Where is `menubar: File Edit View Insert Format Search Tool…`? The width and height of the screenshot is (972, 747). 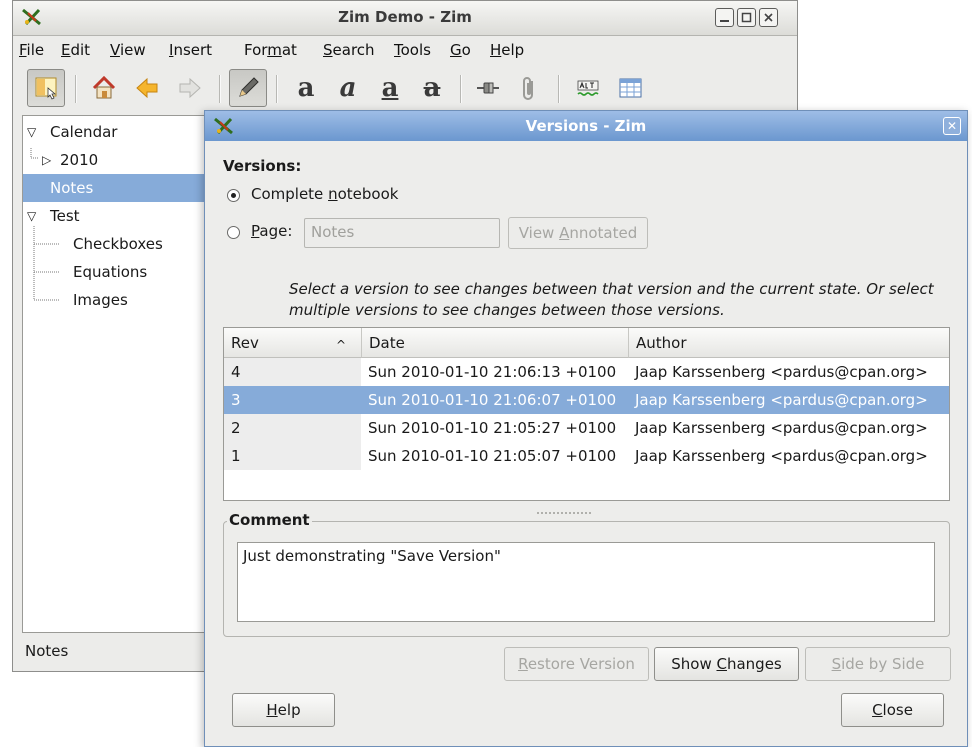
menubar: File Edit View Insert Format Search Tool… is located at coordinates (405, 50).